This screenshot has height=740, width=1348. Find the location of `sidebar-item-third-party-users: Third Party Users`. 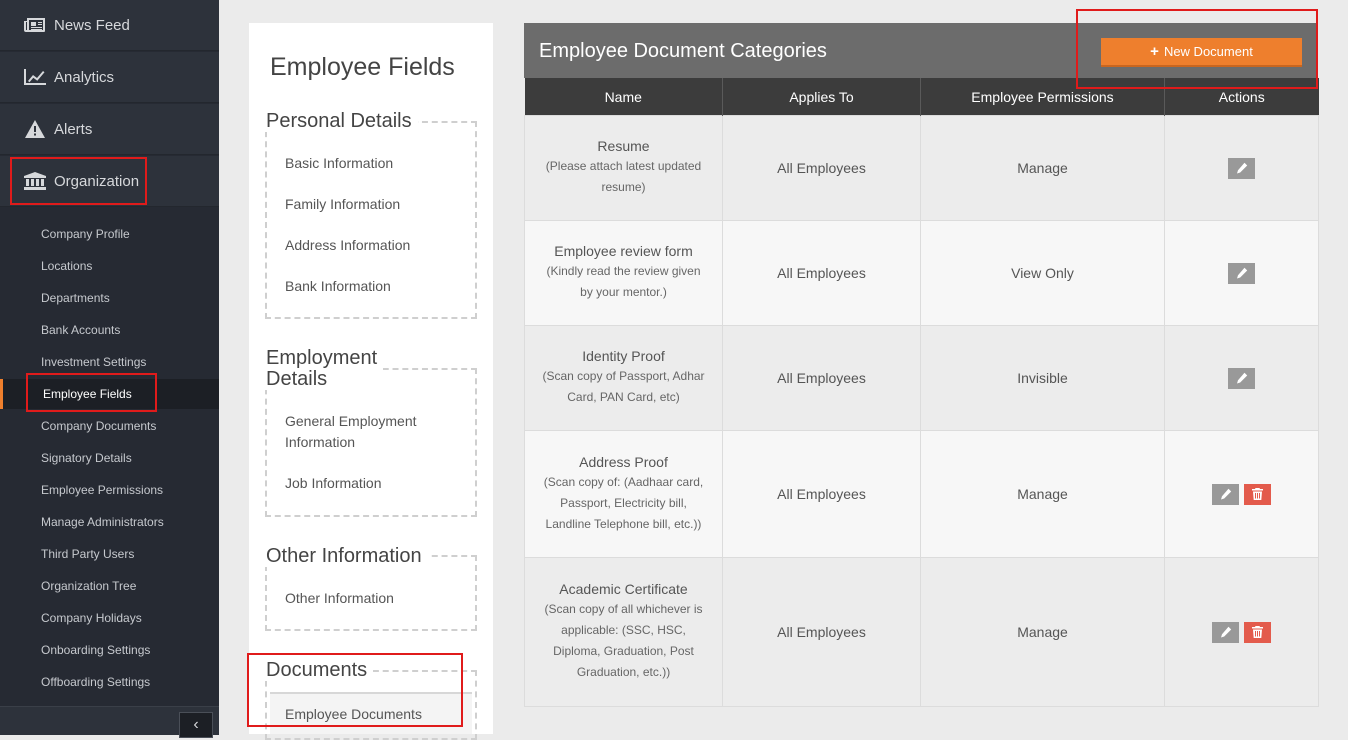

sidebar-item-third-party-users: Third Party Users is located at coordinates (109, 554).